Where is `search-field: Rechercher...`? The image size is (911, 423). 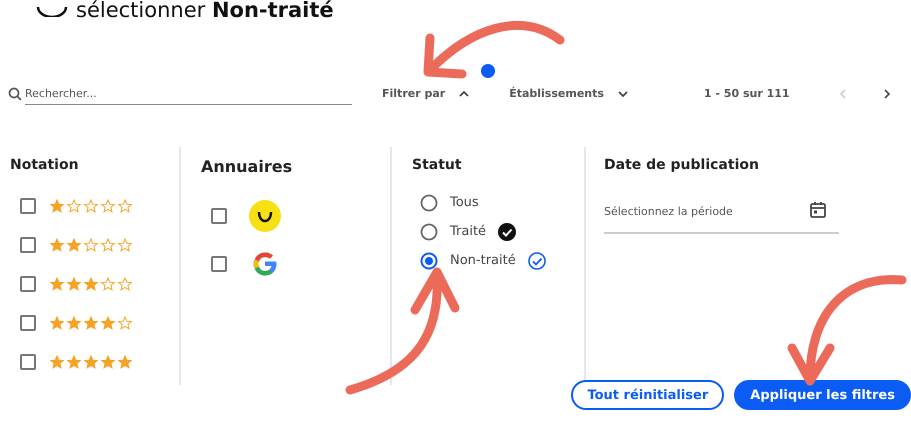
search-field: Rechercher... is located at coordinates (188, 94).